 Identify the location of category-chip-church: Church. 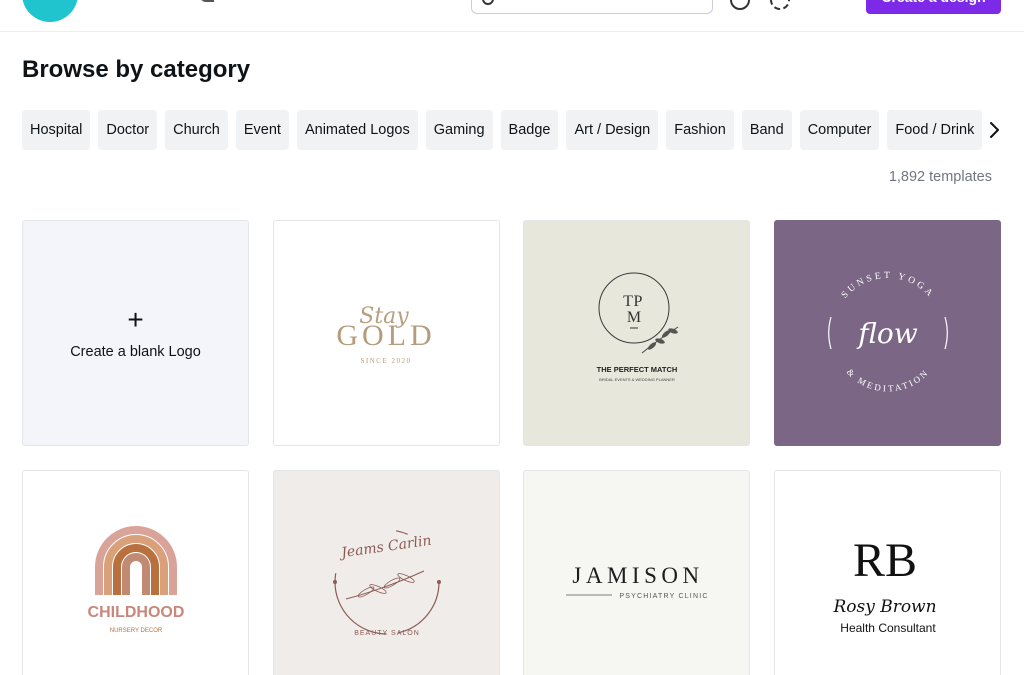
(196, 130).